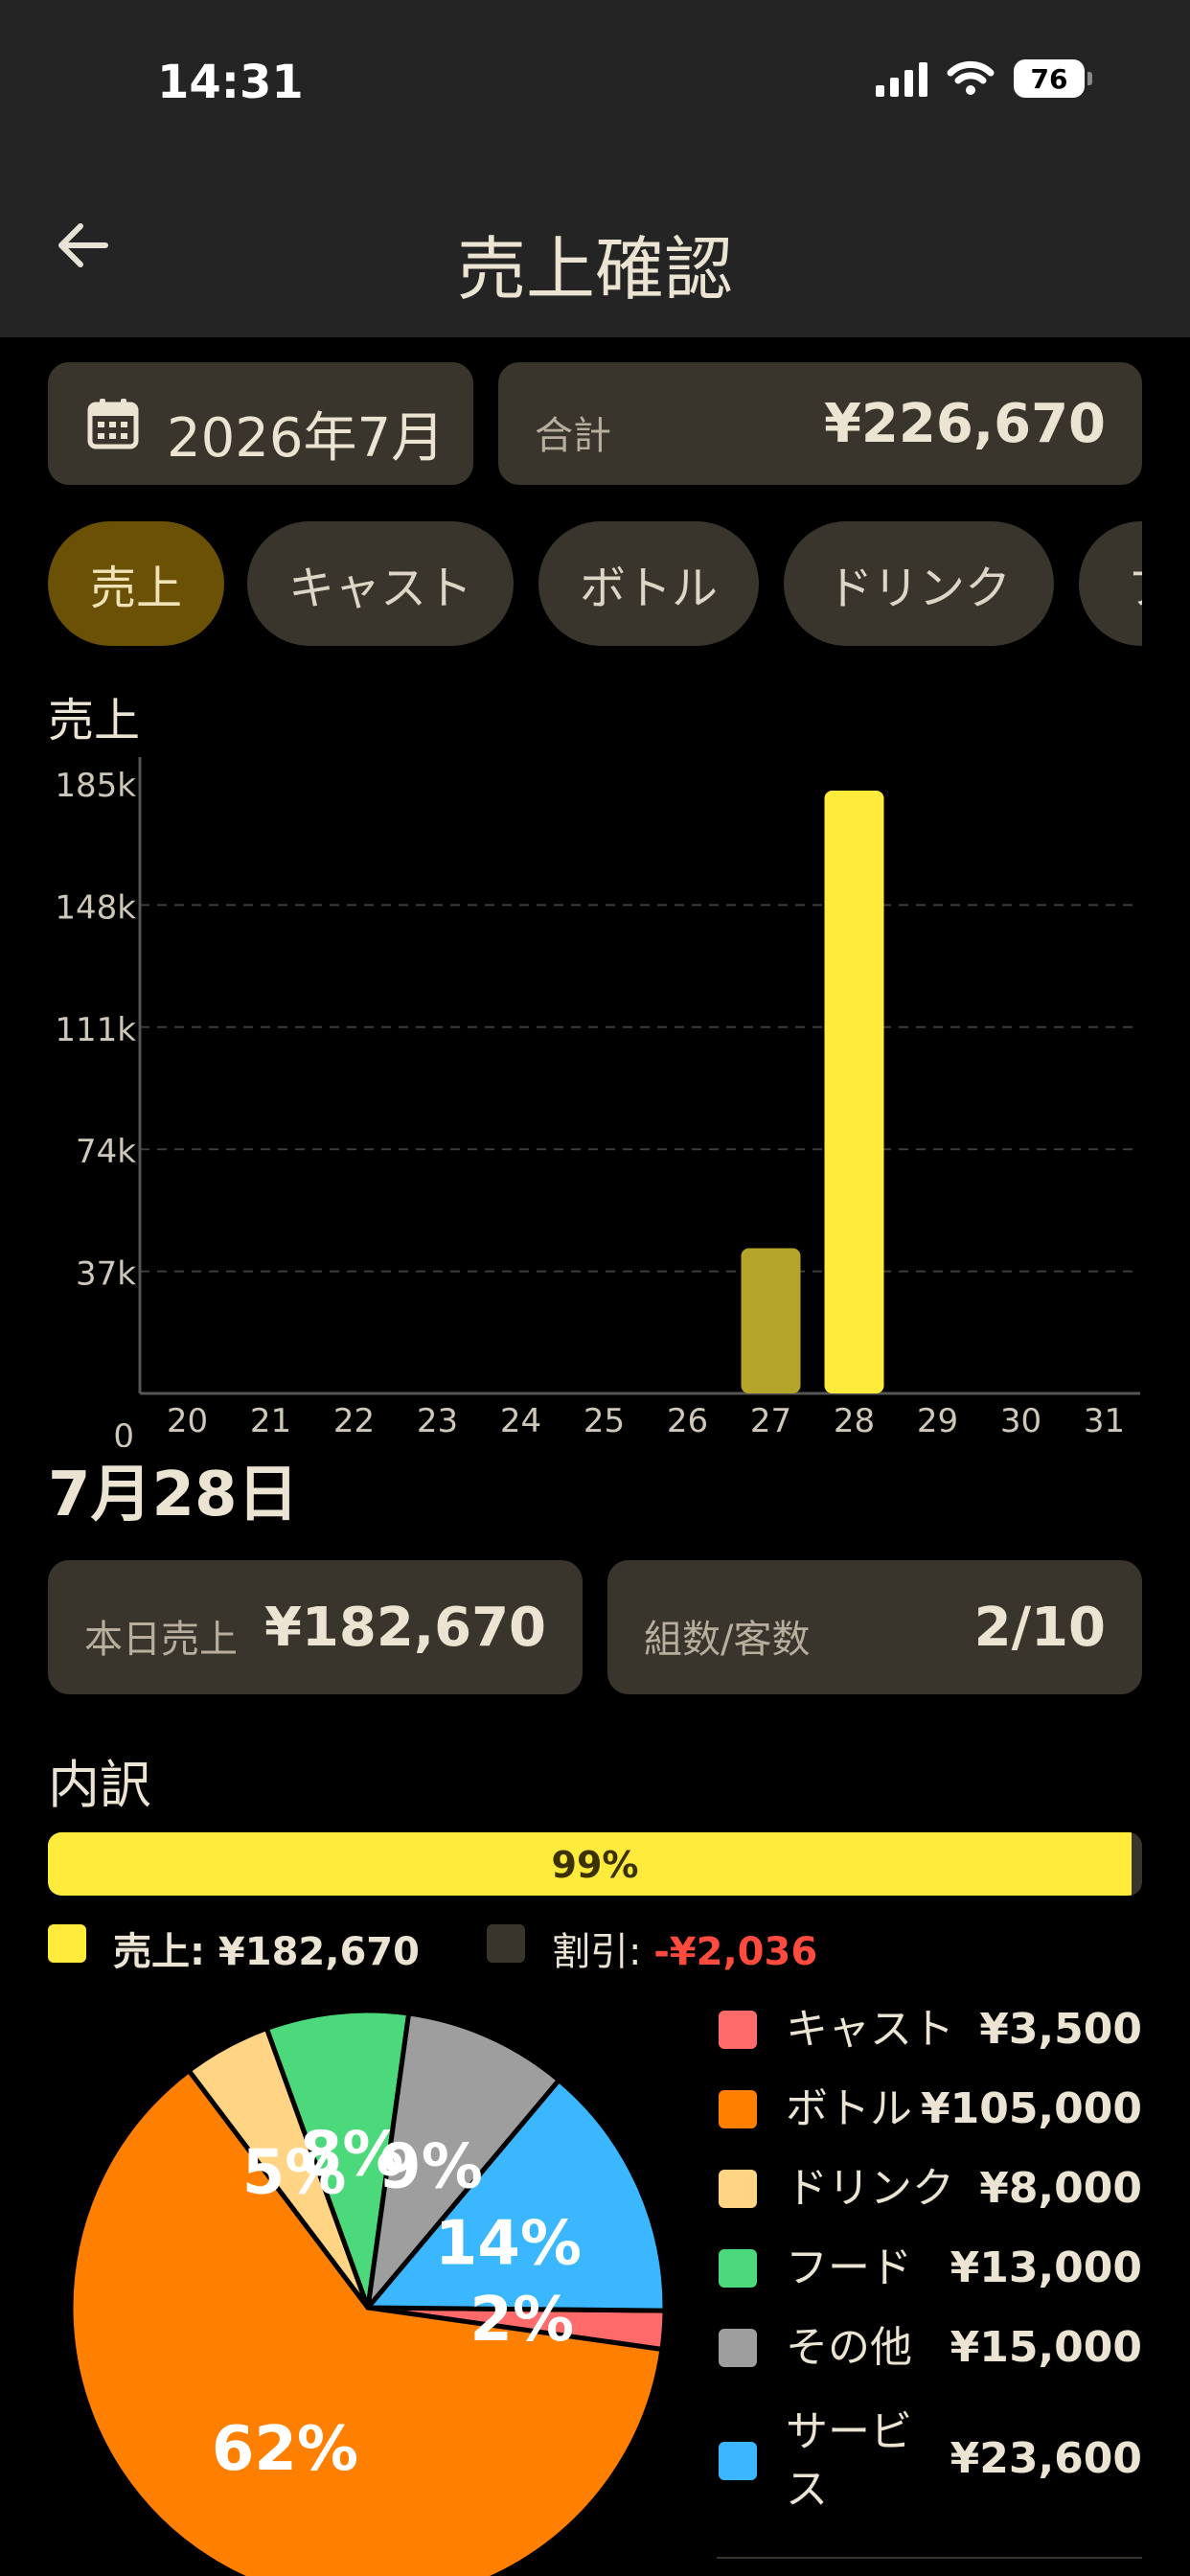  I want to click on total-label: 合計, so click(573, 436).